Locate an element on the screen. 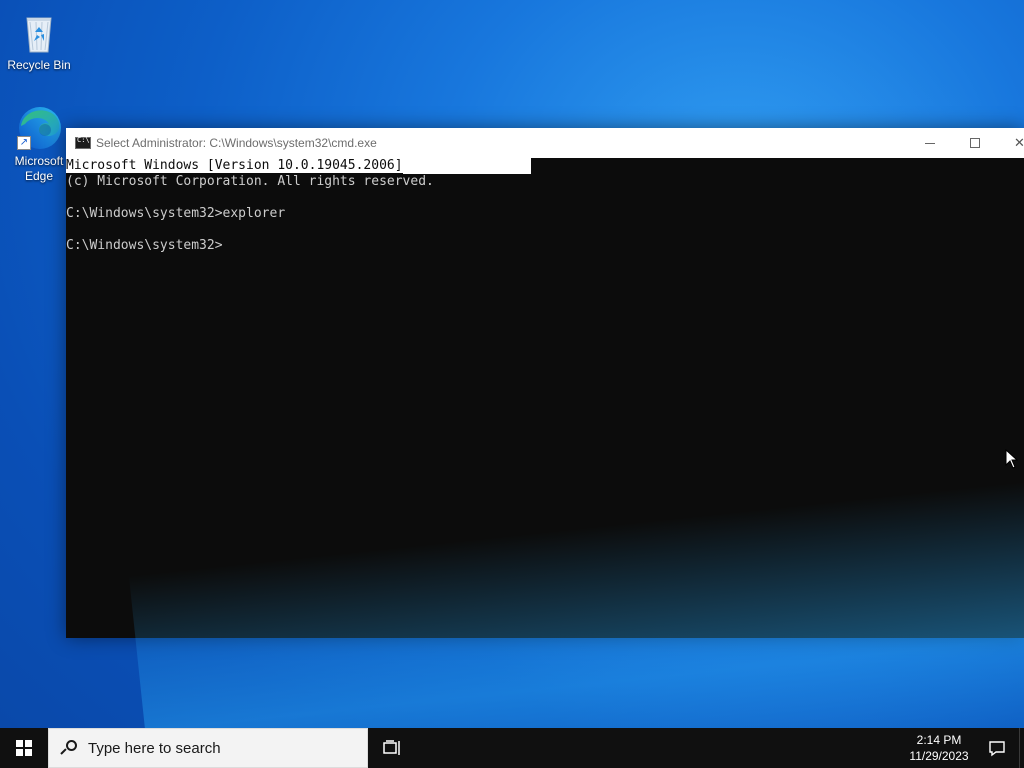 The image size is (1024, 768). cmd-icon is located at coordinates (83, 142).